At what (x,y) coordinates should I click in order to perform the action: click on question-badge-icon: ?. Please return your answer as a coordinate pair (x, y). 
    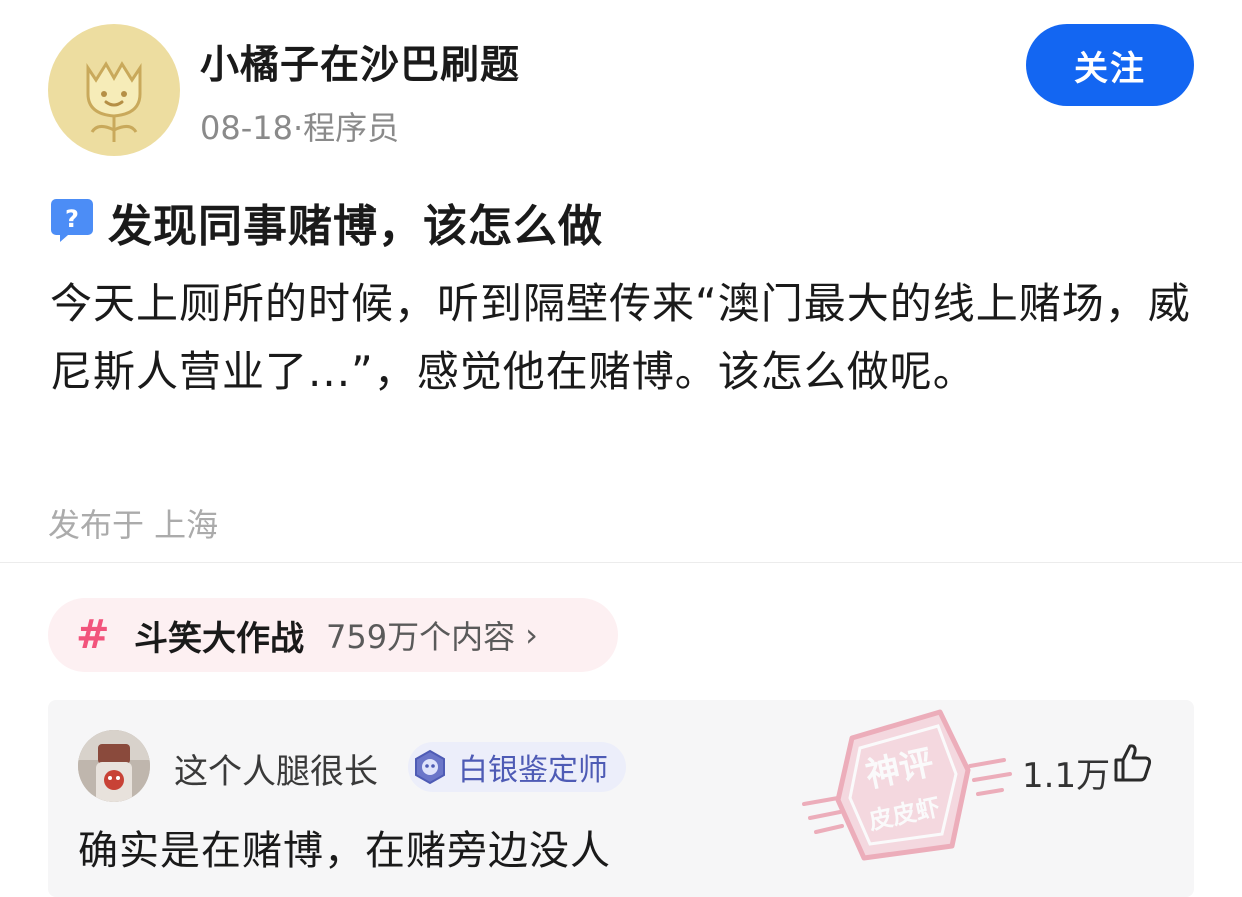
    Looking at the image, I should click on (72, 220).